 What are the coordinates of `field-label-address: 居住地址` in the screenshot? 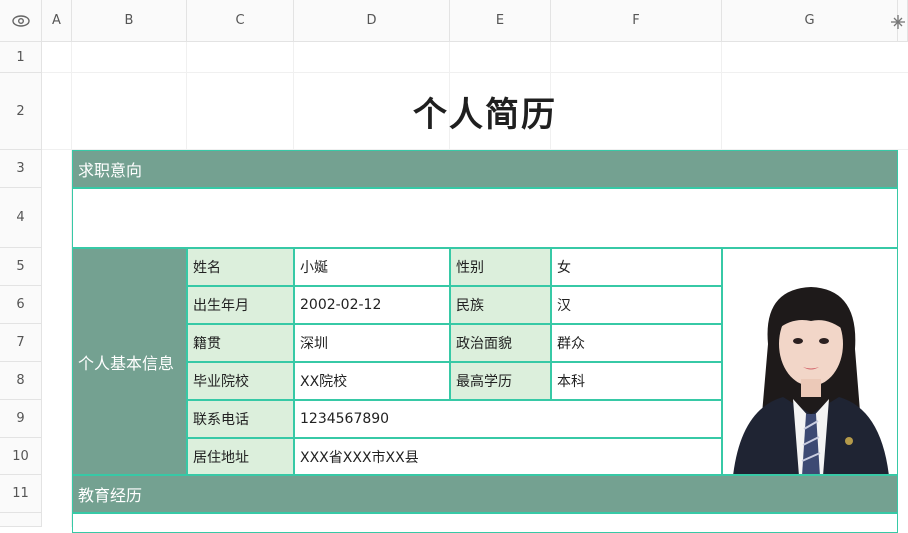 It's located at (240, 456).